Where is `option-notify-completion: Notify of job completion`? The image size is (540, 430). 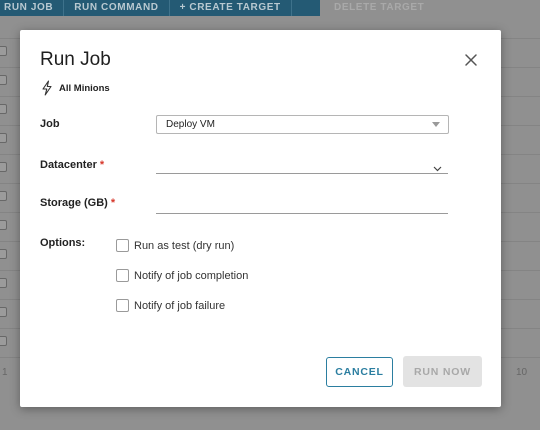 option-notify-completion: Notify of job completion is located at coordinates (182, 275).